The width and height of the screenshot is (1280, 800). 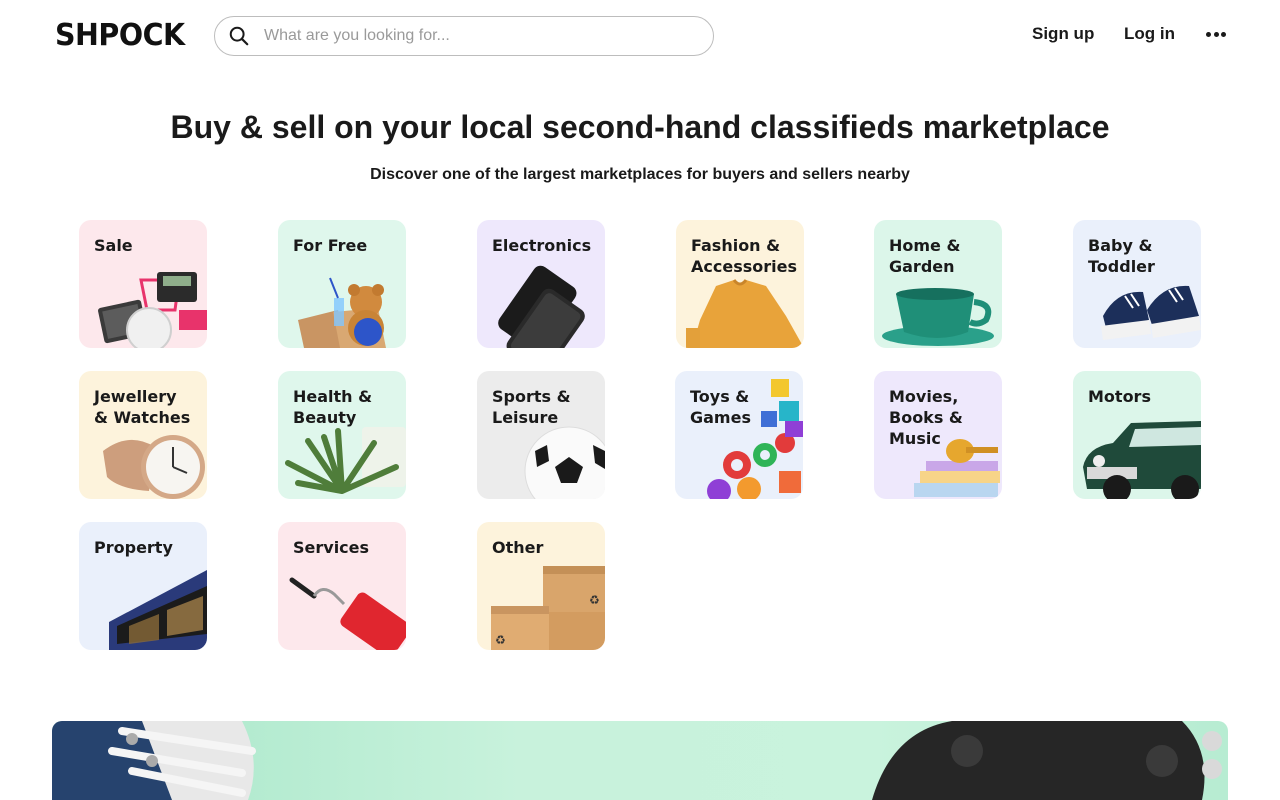 What do you see at coordinates (541, 586) in the screenshot?
I see `category-tile-other: ♻ ♻ Other` at bounding box center [541, 586].